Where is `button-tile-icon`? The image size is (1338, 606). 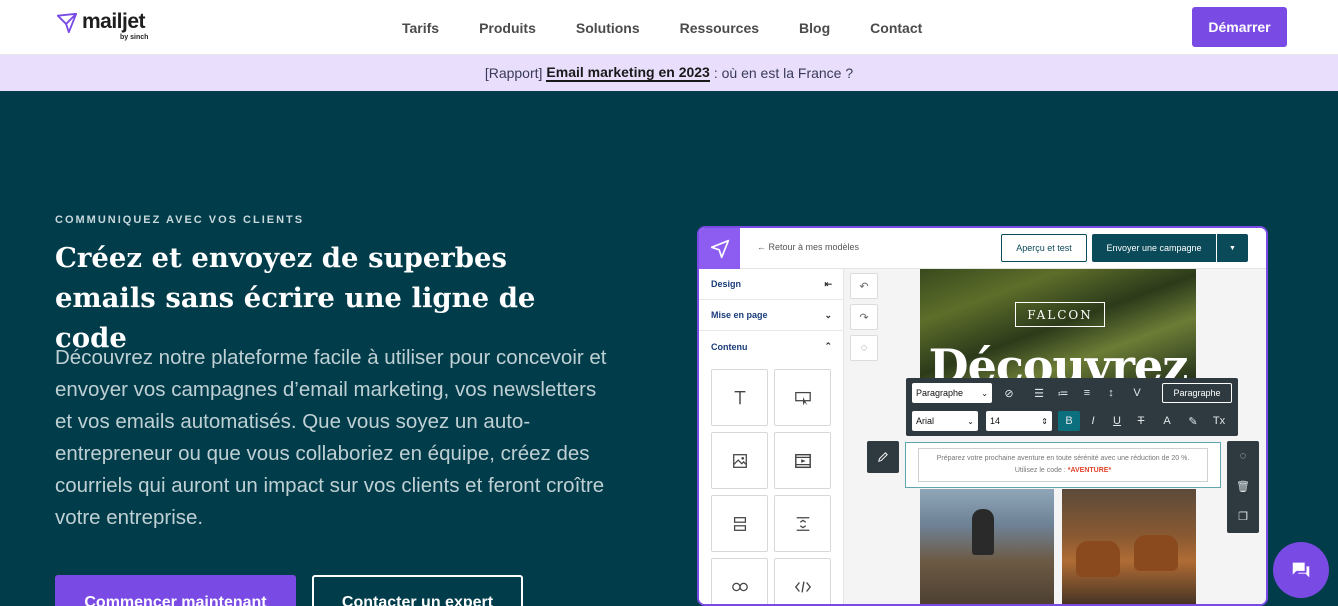 button-tile-icon is located at coordinates (802, 397).